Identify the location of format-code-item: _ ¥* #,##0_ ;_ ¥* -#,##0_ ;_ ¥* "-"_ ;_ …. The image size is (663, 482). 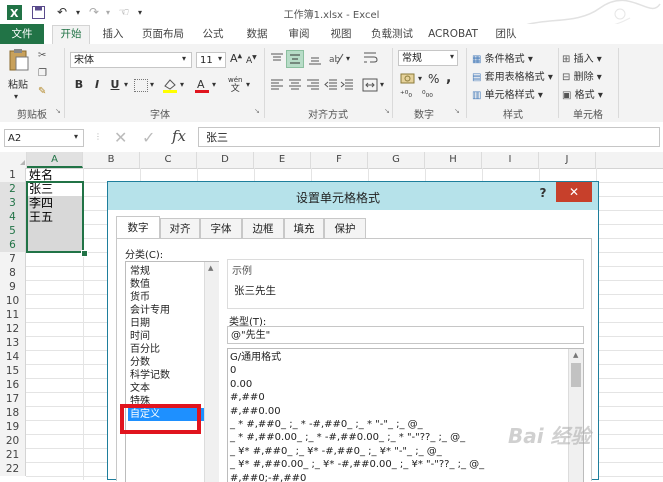
(336, 451).